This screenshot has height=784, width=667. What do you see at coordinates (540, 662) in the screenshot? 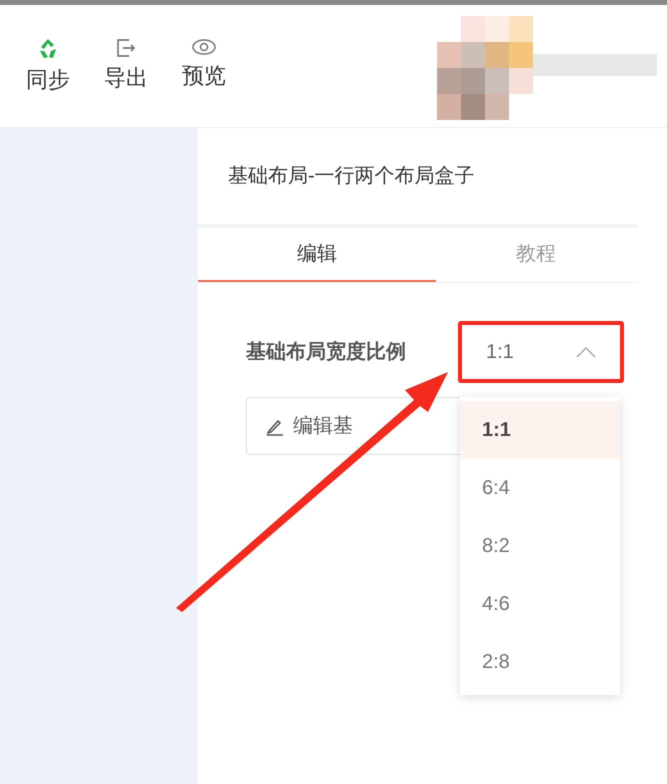
I see `dropdown-option: 2:8` at bounding box center [540, 662].